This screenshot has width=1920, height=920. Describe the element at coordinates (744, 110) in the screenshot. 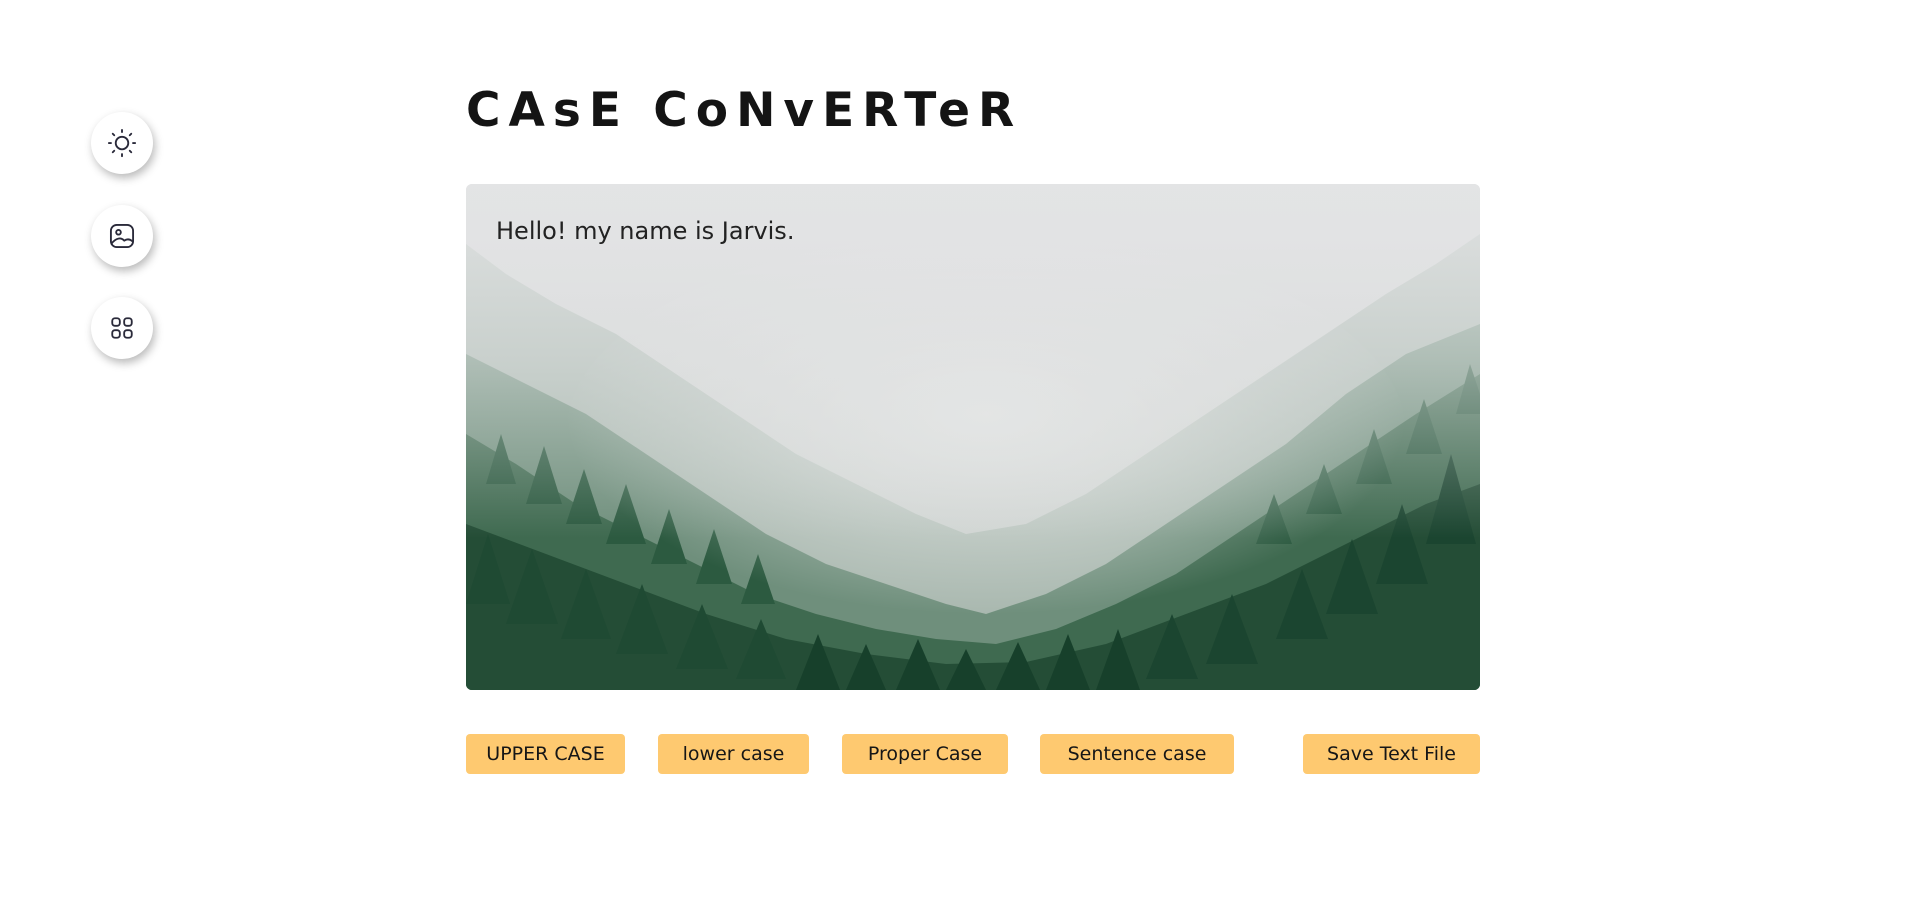

I see `page-title: CAsE CoNvERTeR` at that location.